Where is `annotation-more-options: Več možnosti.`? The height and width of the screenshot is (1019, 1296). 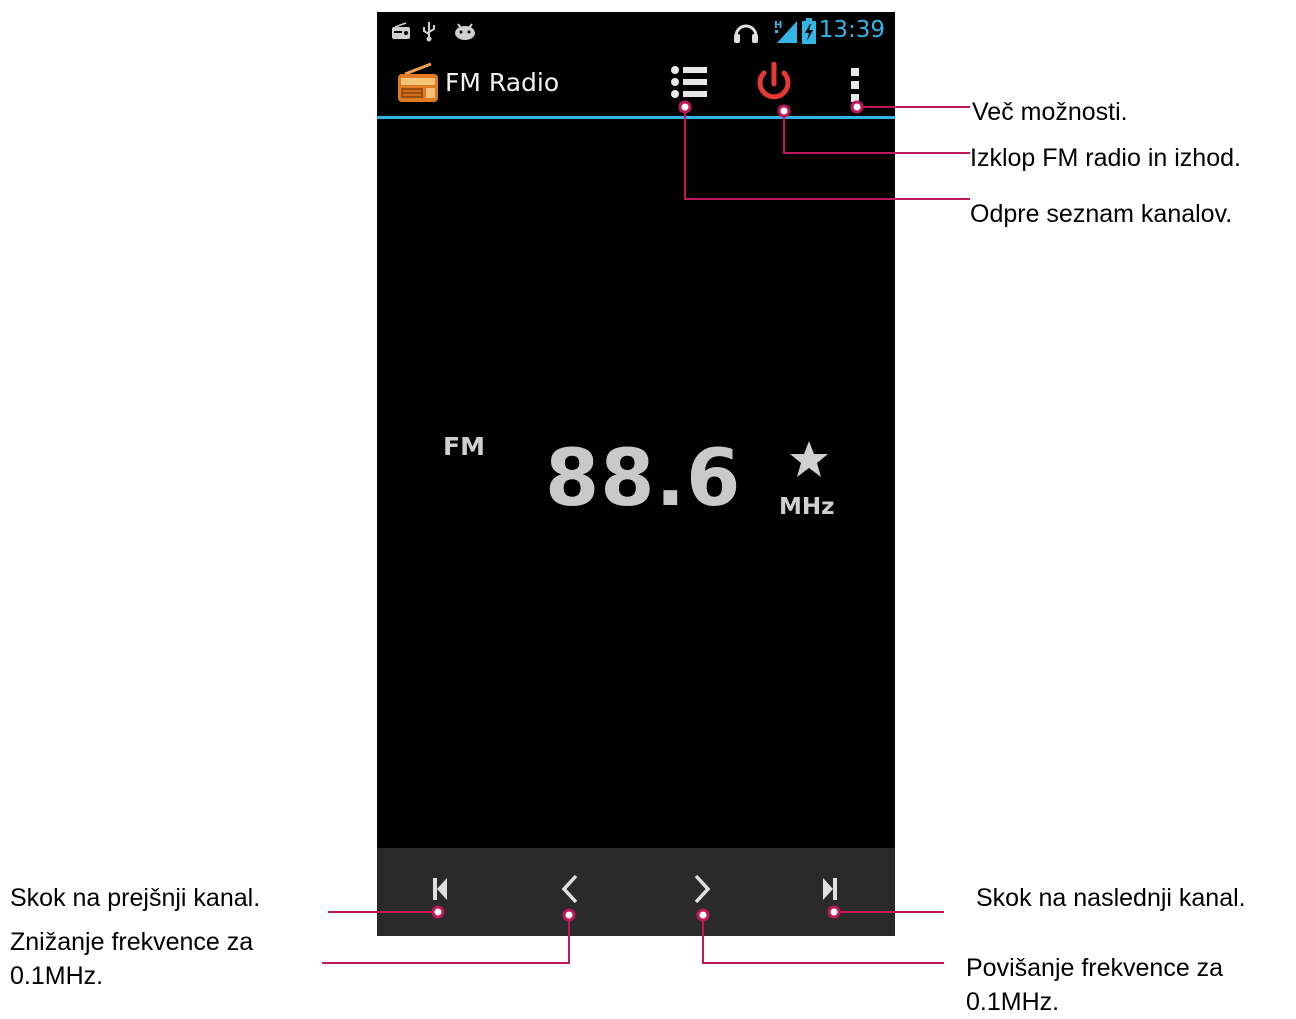 annotation-more-options: Več možnosti. is located at coordinates (1050, 112).